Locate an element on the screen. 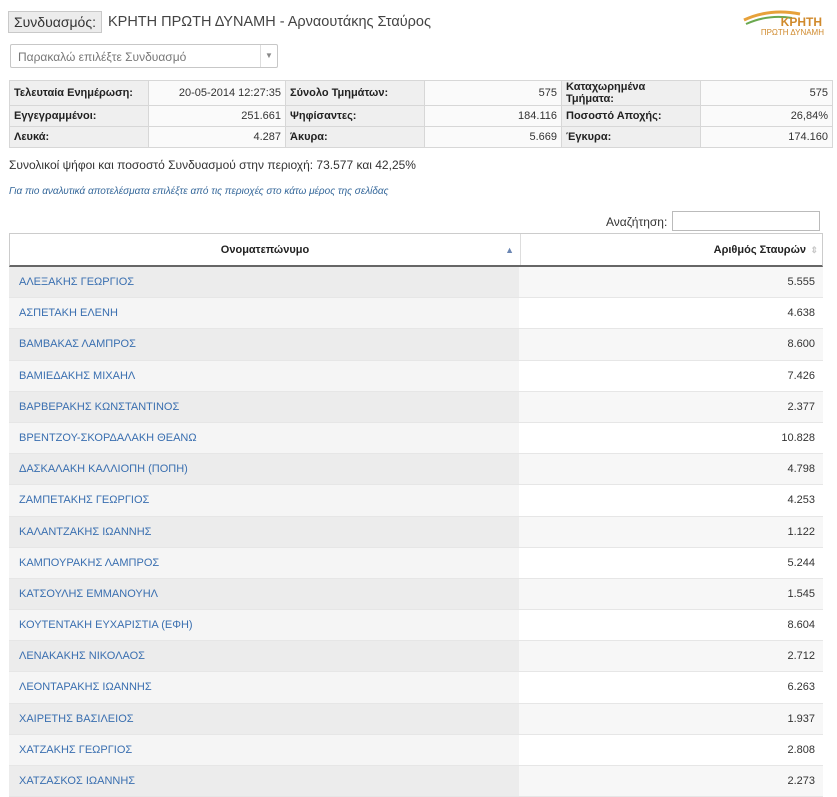 The width and height of the screenshot is (837, 797). candidate-name-link: ΧΑΙΡΕΤΗΣ ΒΑΣΙΛΕΙΟΣ is located at coordinates (264, 718).